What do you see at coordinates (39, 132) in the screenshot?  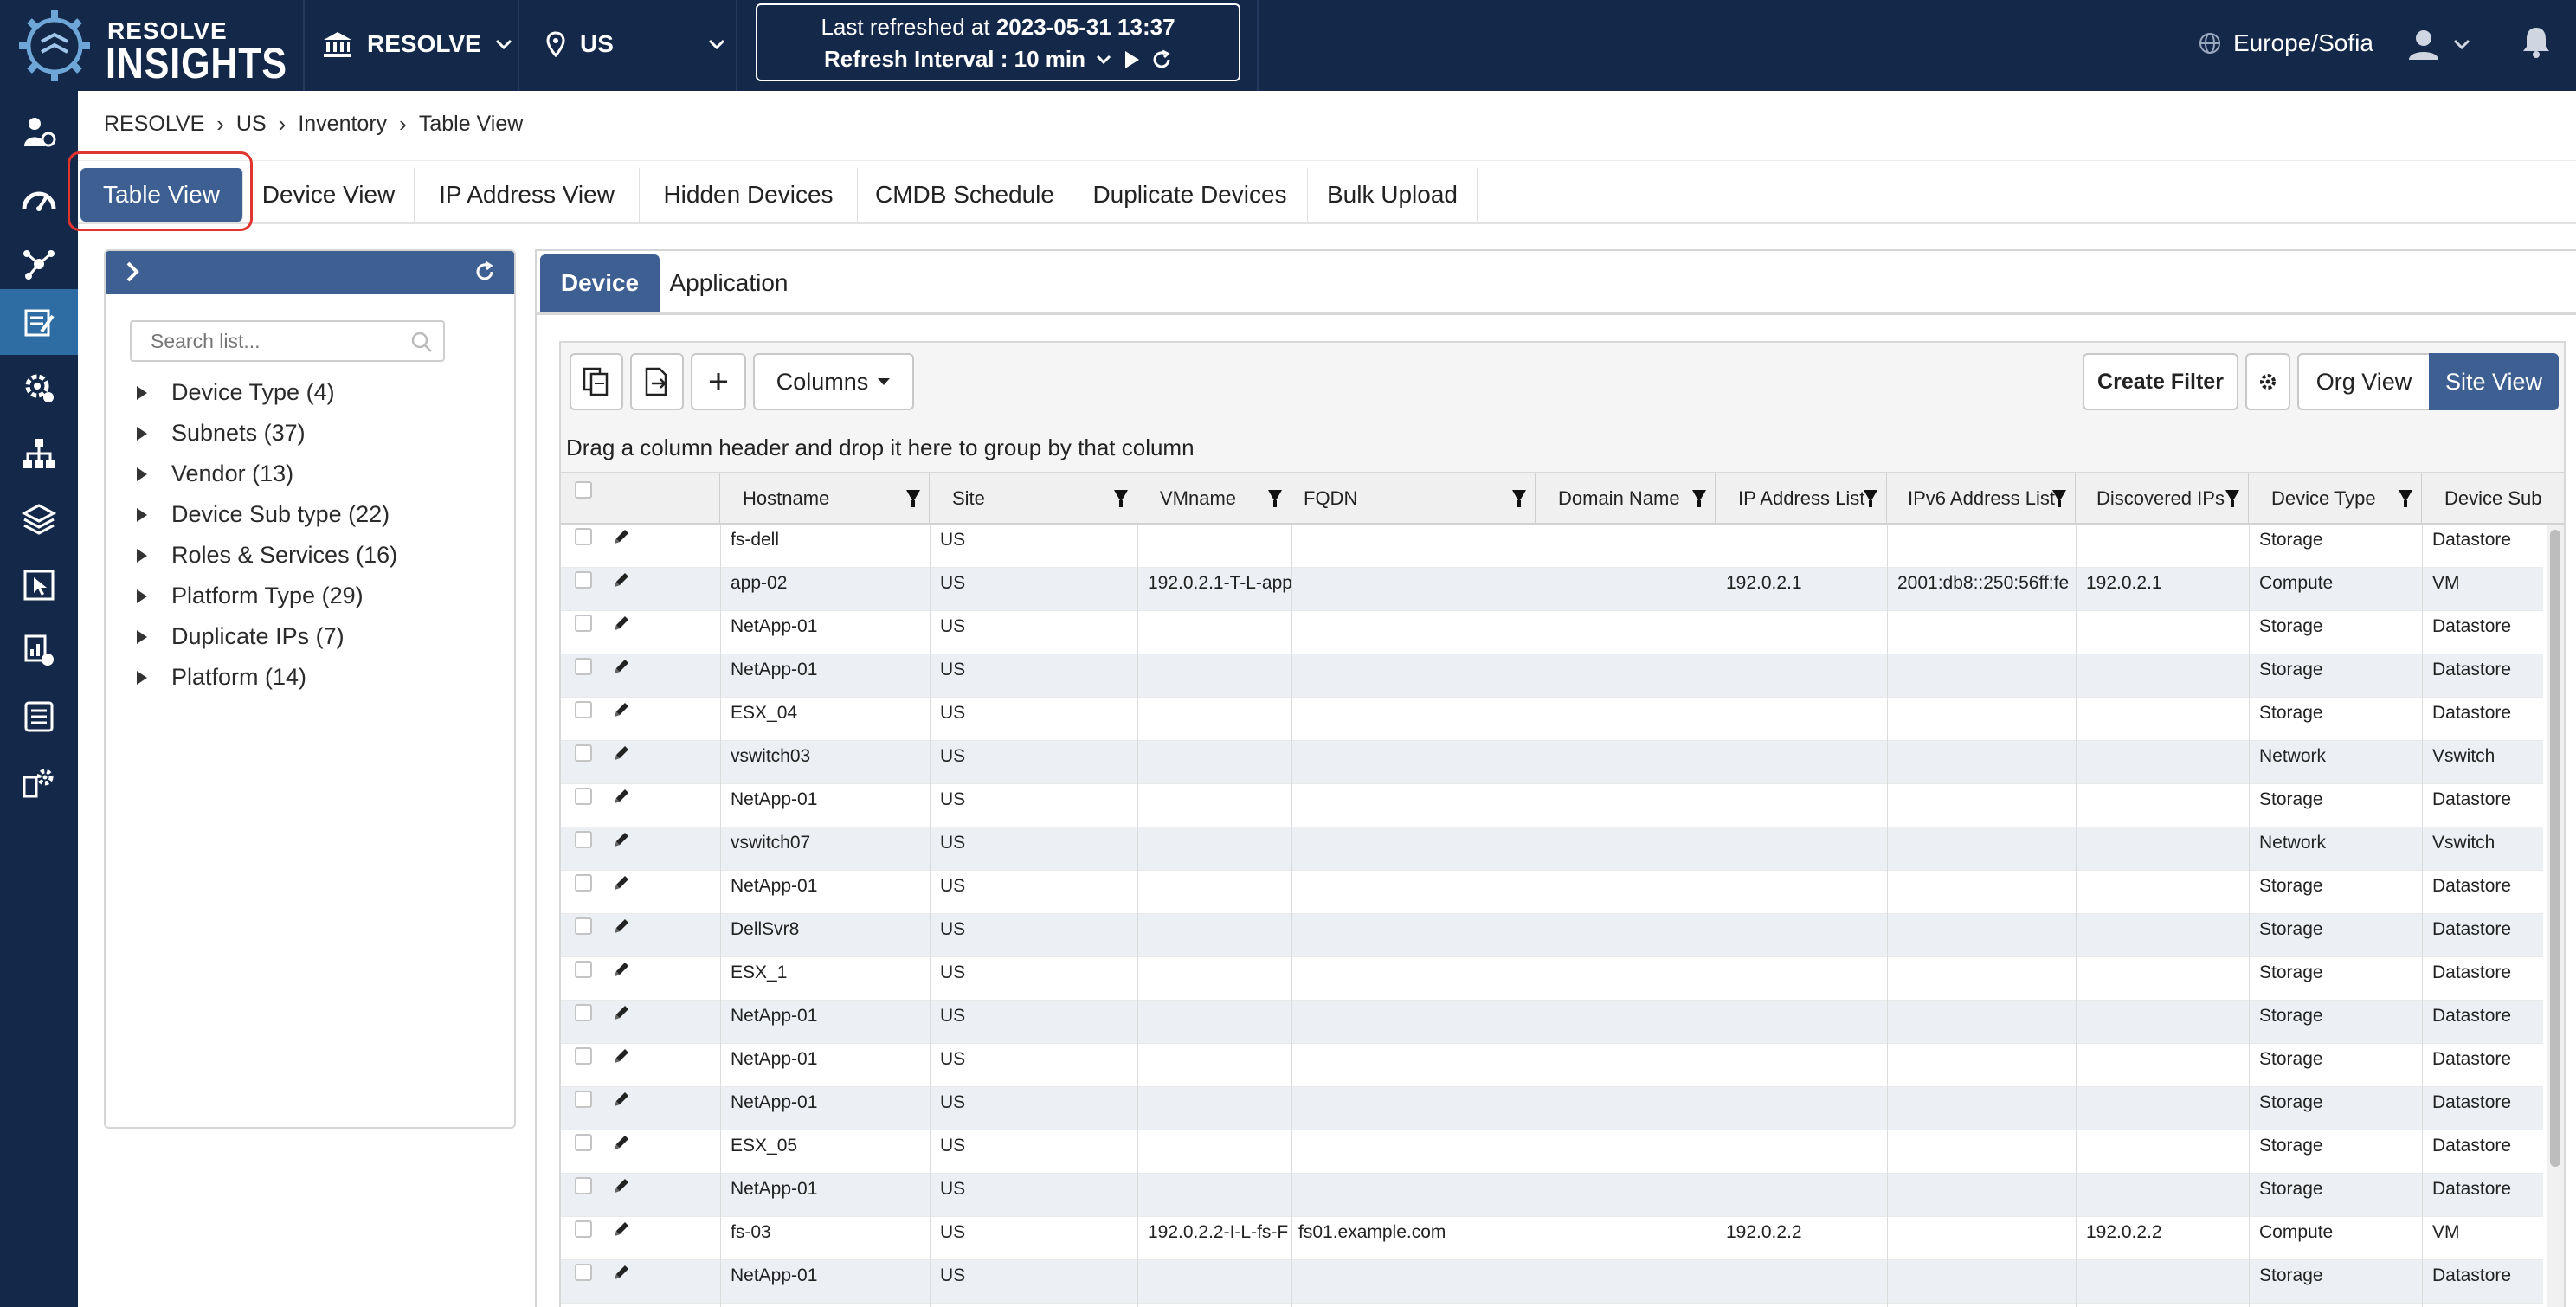 I see `rail-operators` at bounding box center [39, 132].